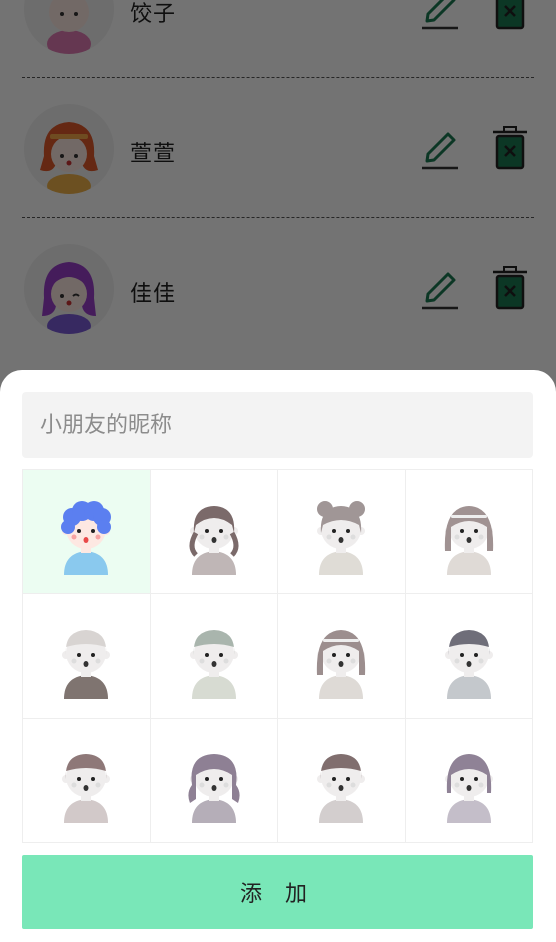 This screenshot has width=556, height=942. I want to click on girl-purple-bob-avatar-option, so click(469, 780).